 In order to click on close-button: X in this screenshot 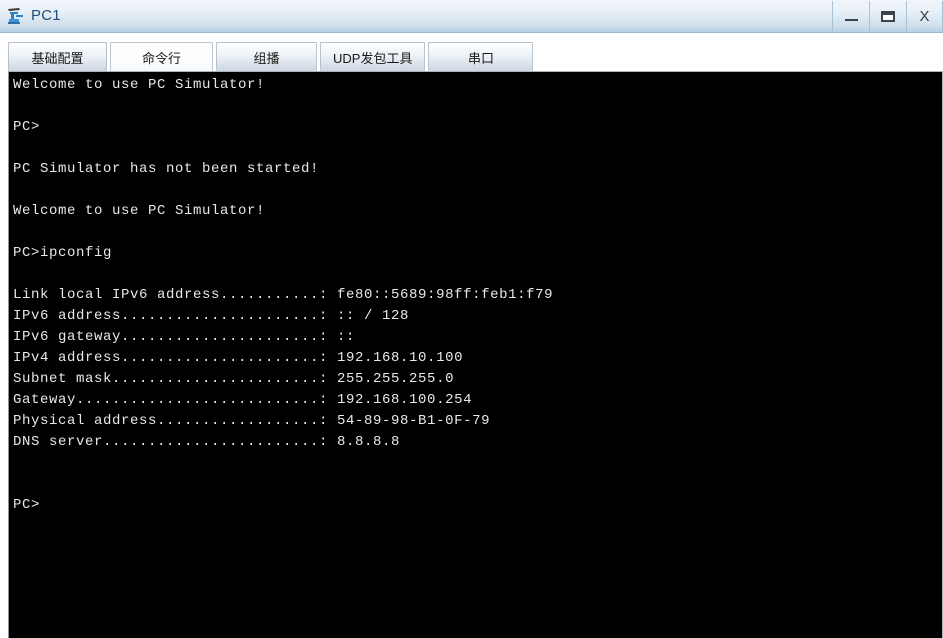, I will do `click(924, 16)`.